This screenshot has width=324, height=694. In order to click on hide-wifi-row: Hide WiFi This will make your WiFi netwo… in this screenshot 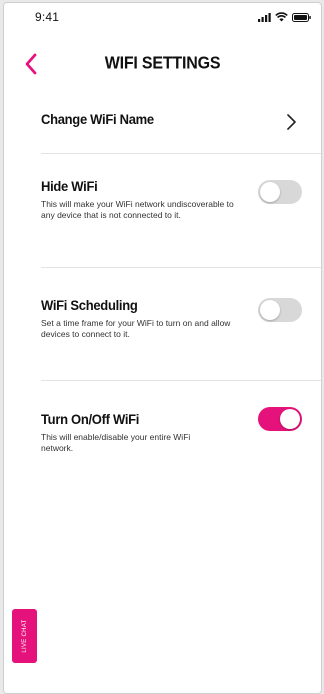, I will do `click(181, 213)`.